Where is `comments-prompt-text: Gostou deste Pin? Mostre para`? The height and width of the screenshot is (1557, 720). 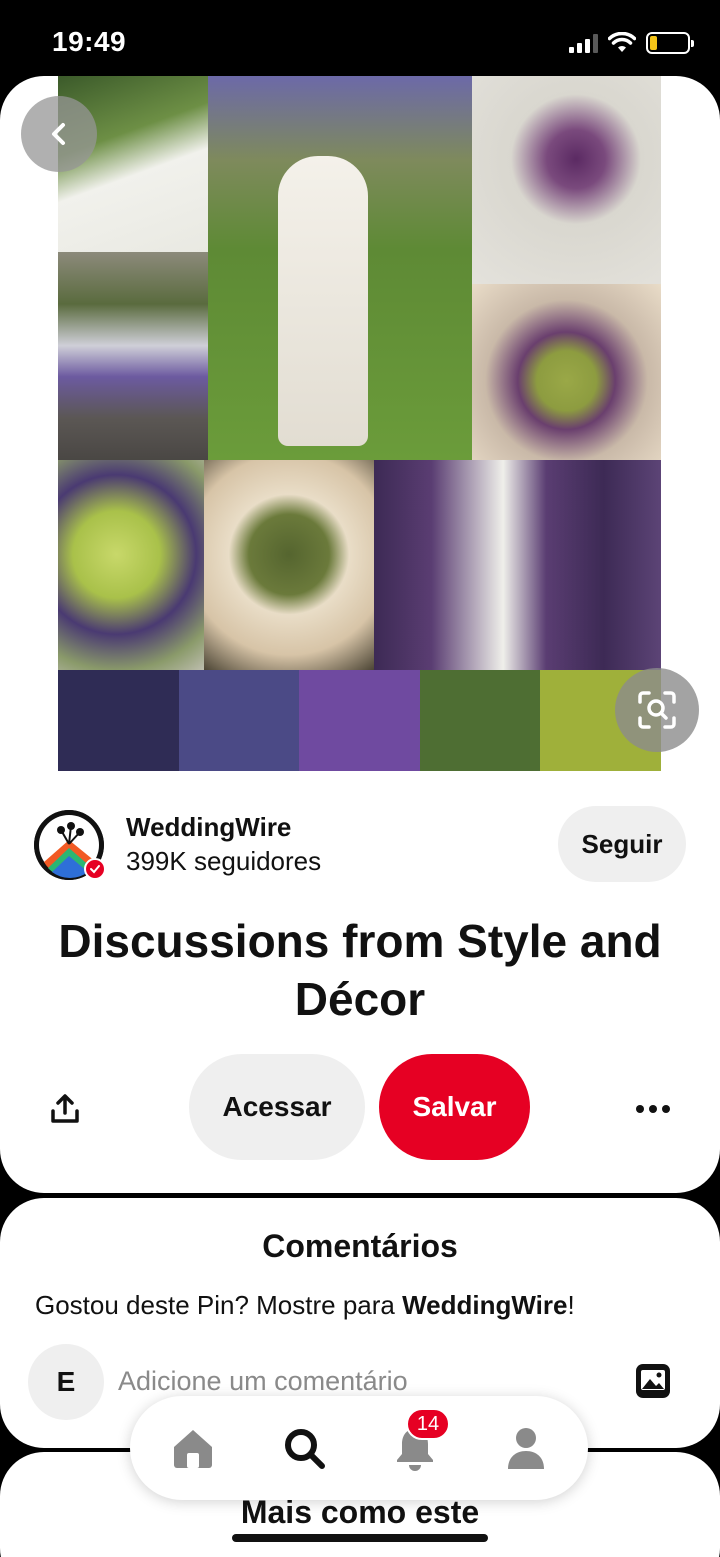 comments-prompt-text: Gostou deste Pin? Mostre para is located at coordinates (219, 1305).